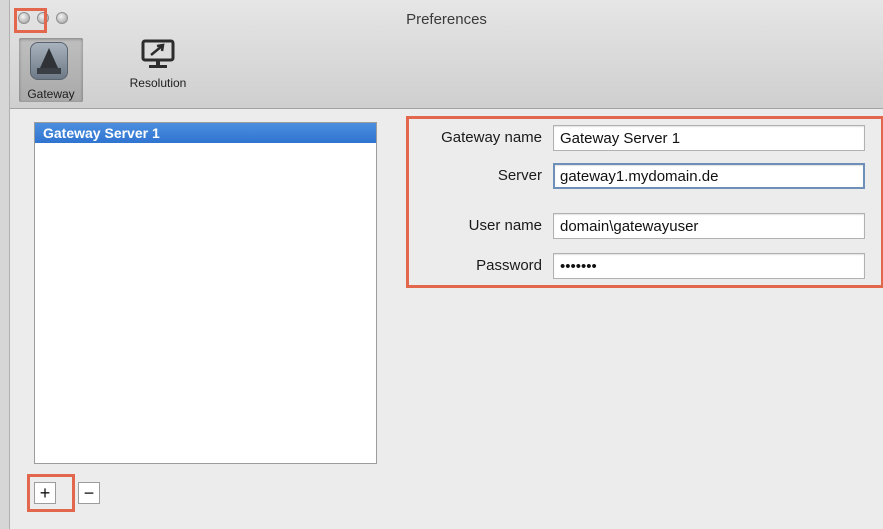 The image size is (883, 529). What do you see at coordinates (89, 493) in the screenshot?
I see `remove-server-button: −` at bounding box center [89, 493].